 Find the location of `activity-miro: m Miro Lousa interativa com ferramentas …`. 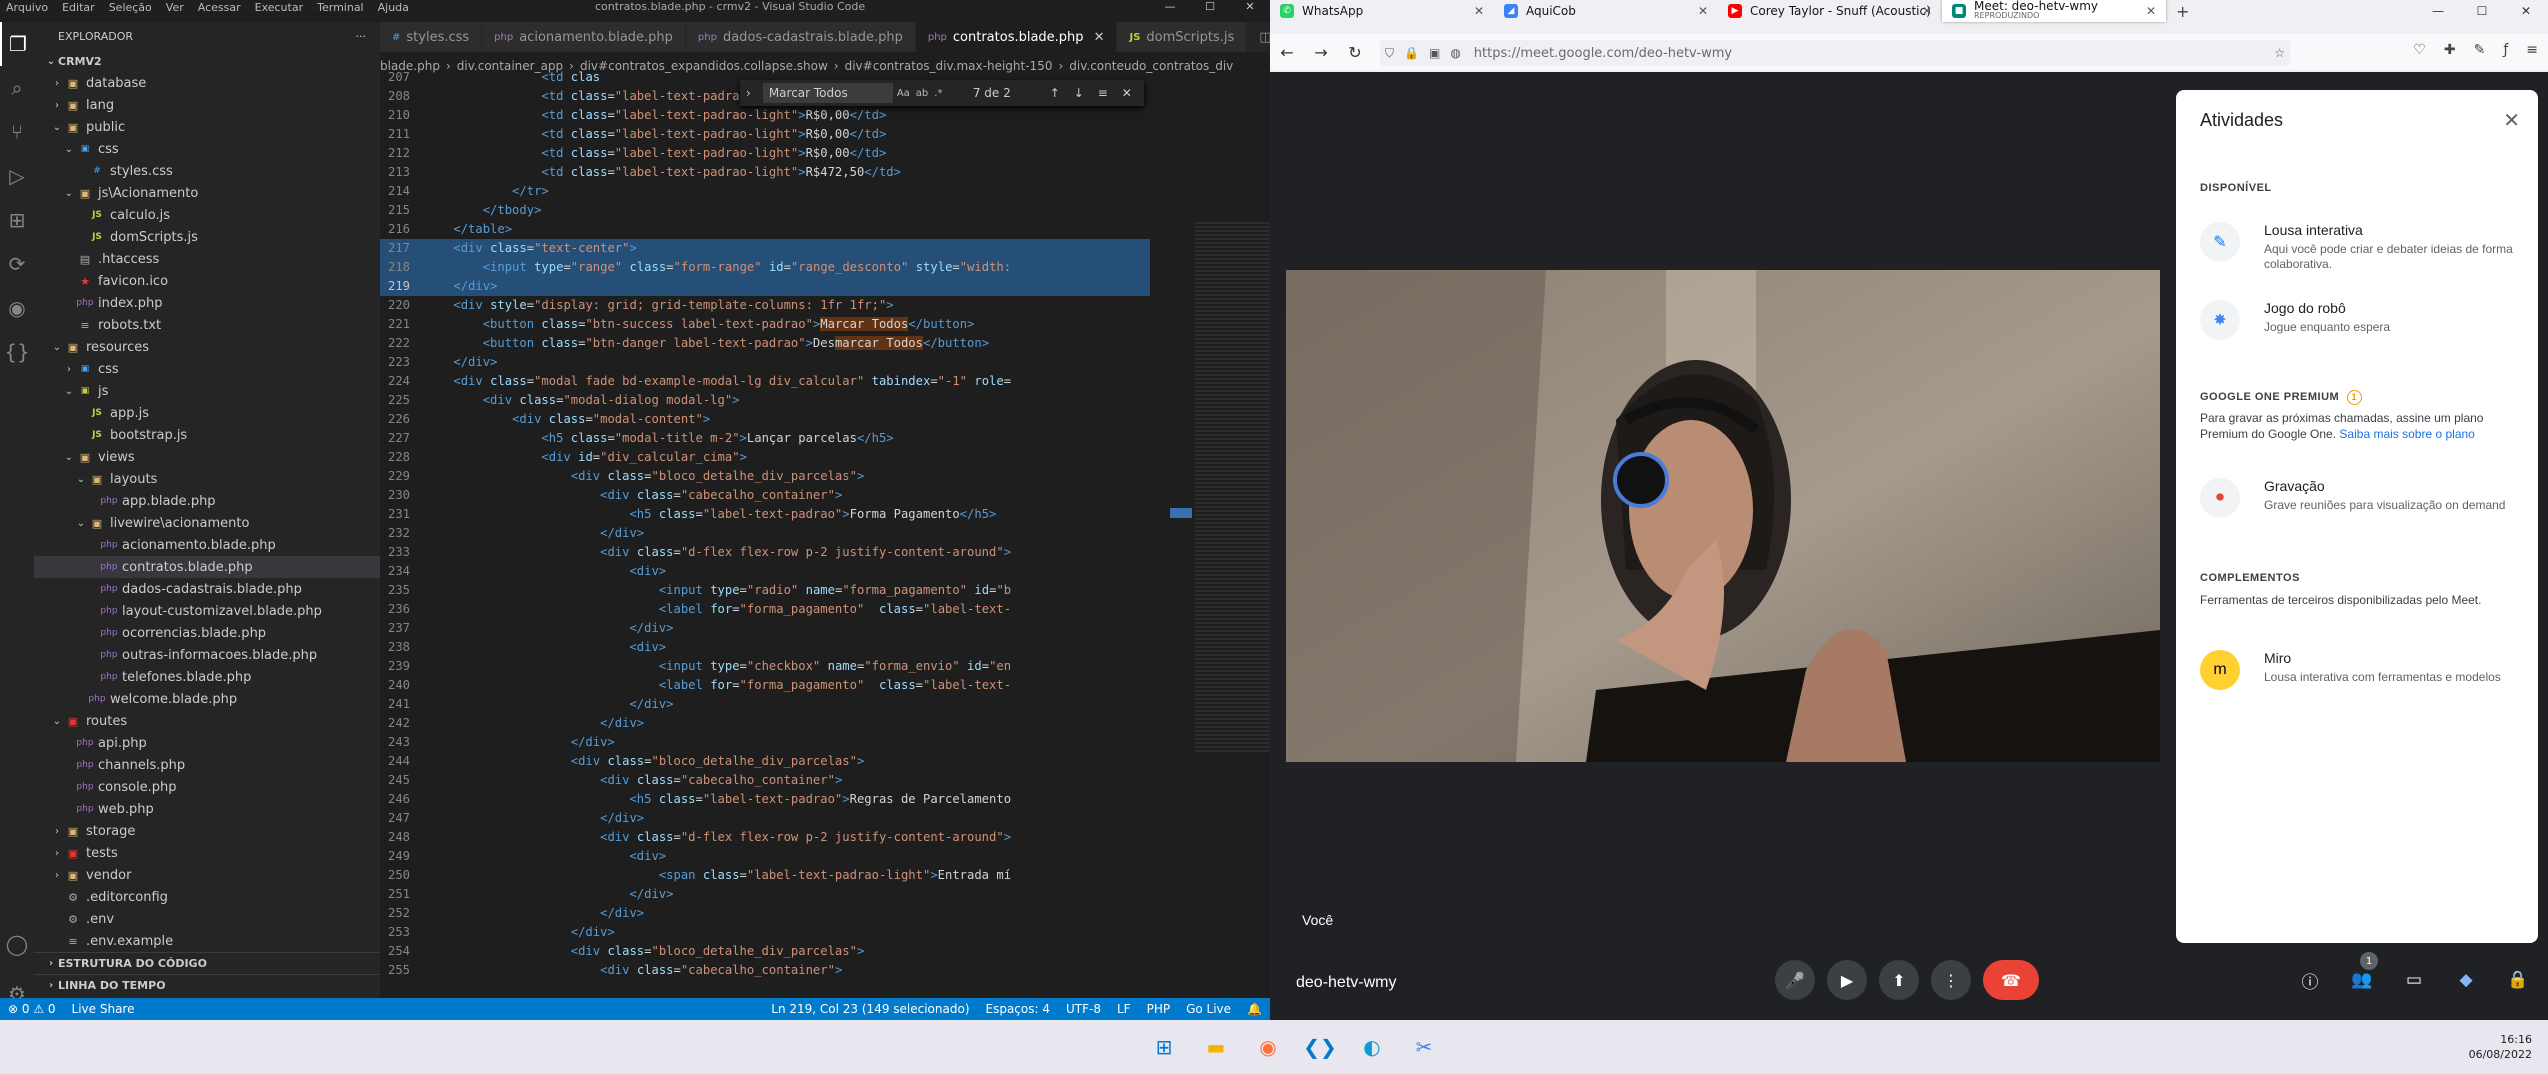

activity-miro: m Miro Lousa interativa com ferramentas … is located at coordinates (2360, 670).